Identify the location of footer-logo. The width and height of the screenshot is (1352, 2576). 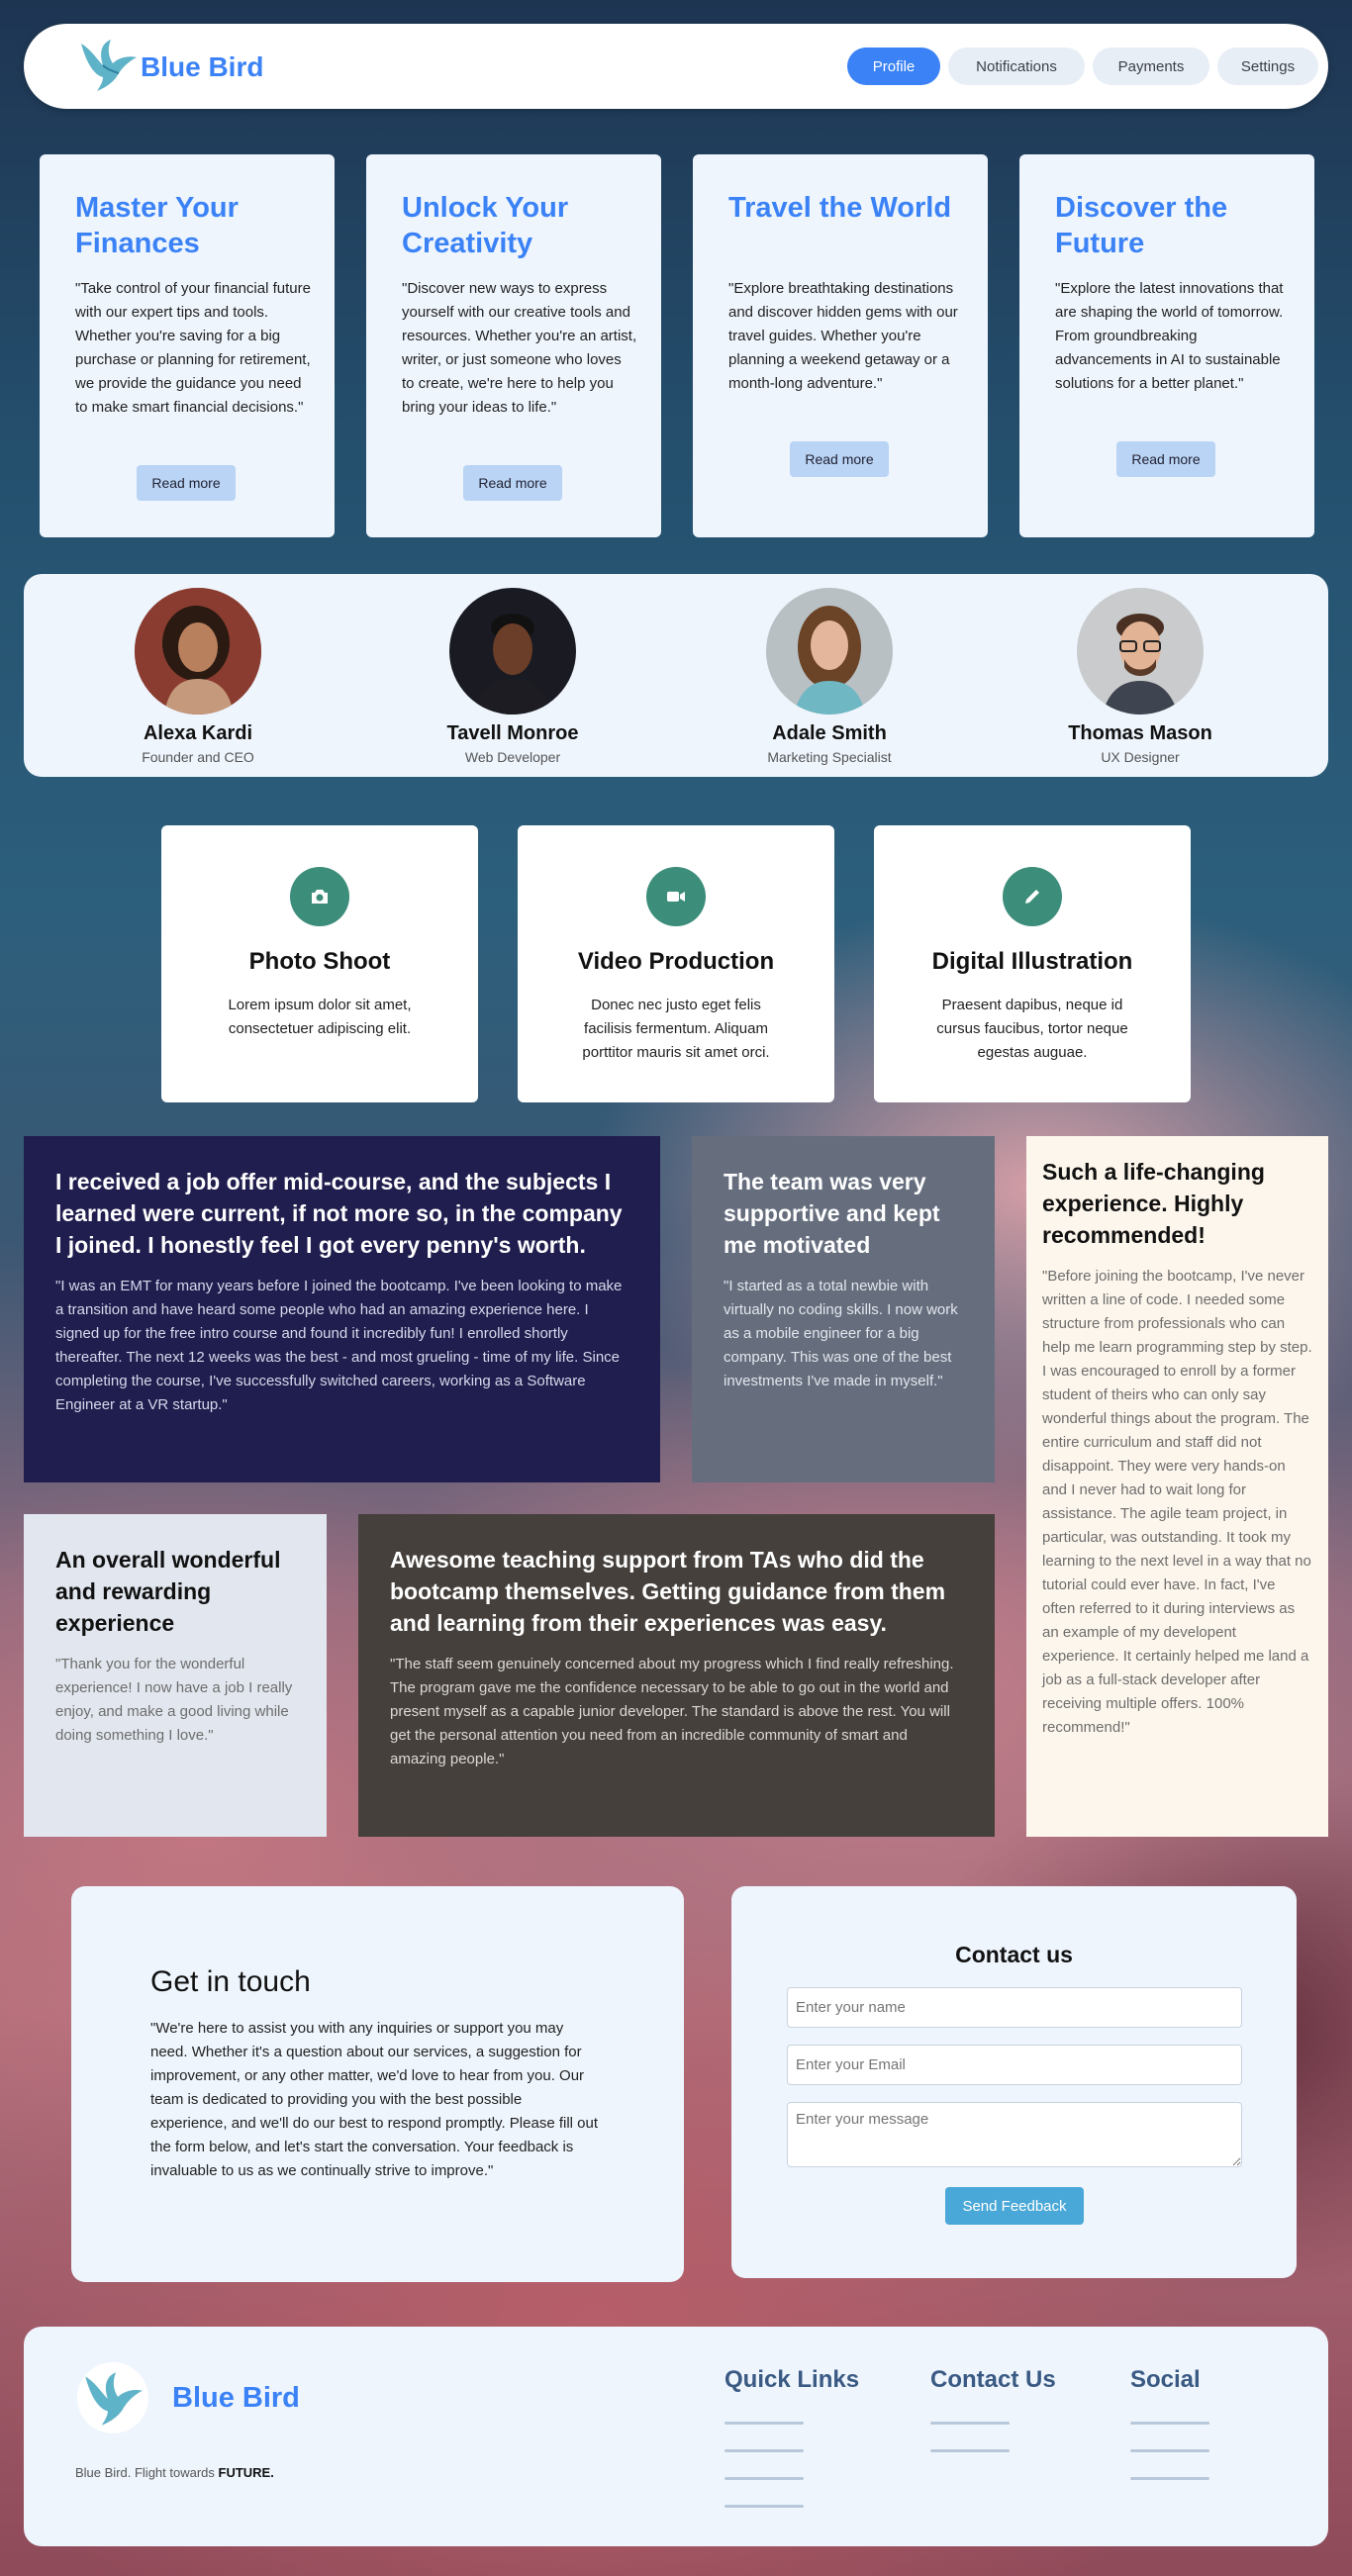
(112, 2397).